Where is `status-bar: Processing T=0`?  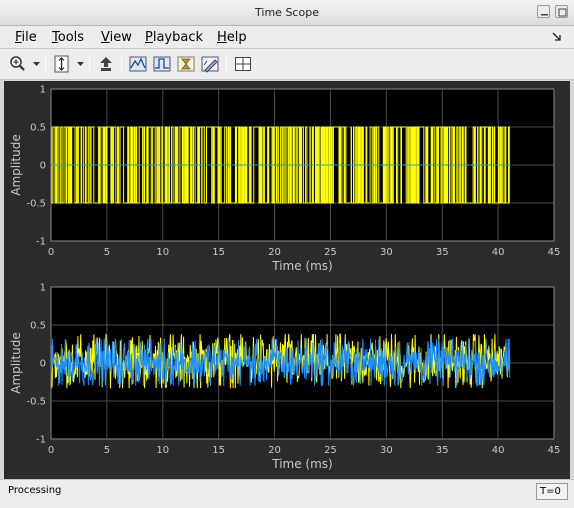
status-bar: Processing T=0 is located at coordinates (287, 493).